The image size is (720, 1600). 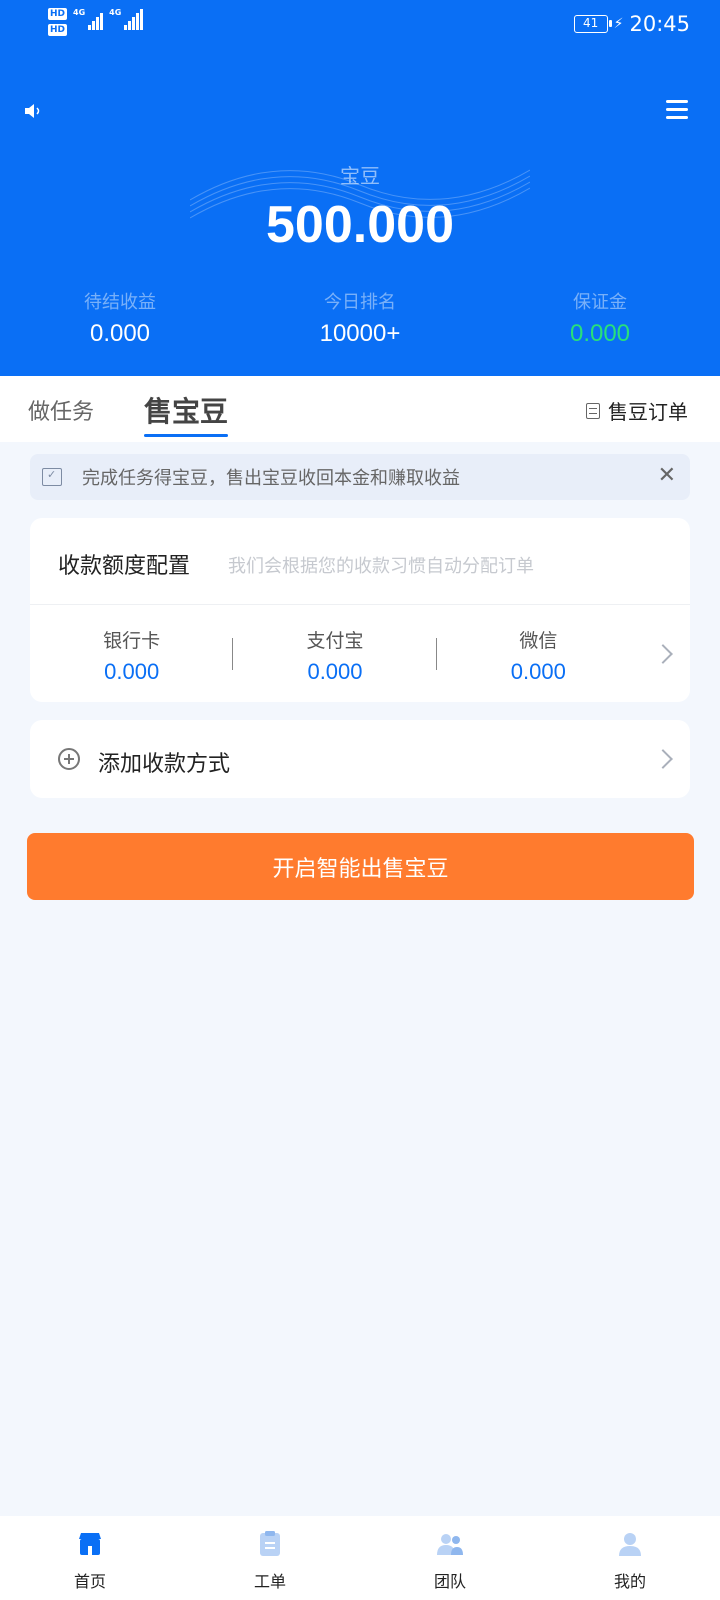 I want to click on stat-value: 10000+, so click(x=360, y=333).